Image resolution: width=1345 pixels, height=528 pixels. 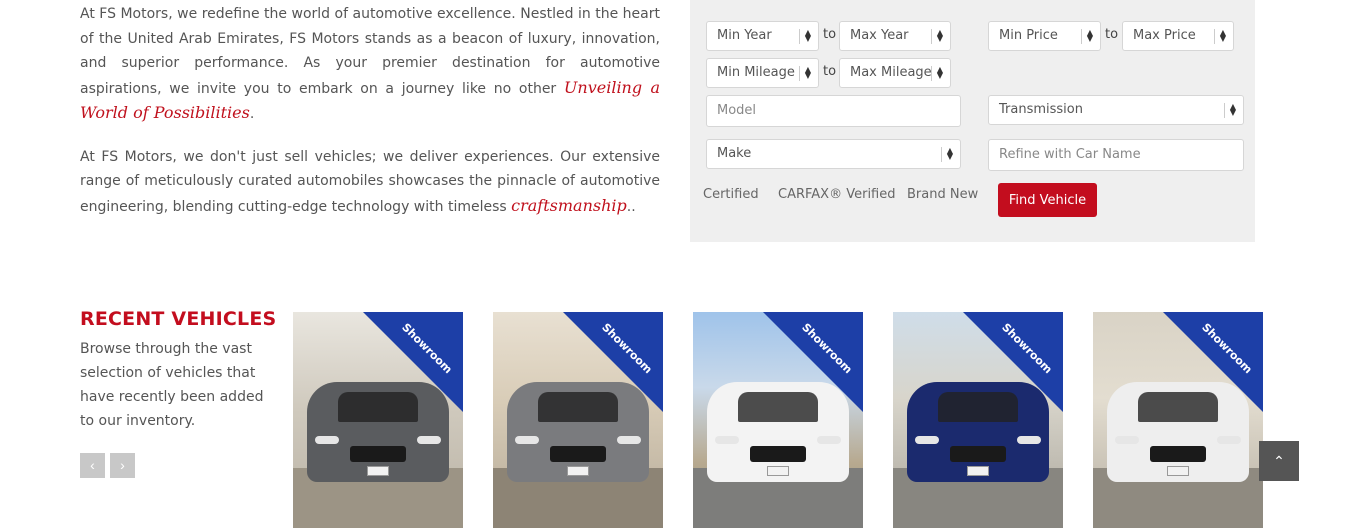 What do you see at coordinates (92, 465) in the screenshot?
I see `carousel-prev-button: ‹` at bounding box center [92, 465].